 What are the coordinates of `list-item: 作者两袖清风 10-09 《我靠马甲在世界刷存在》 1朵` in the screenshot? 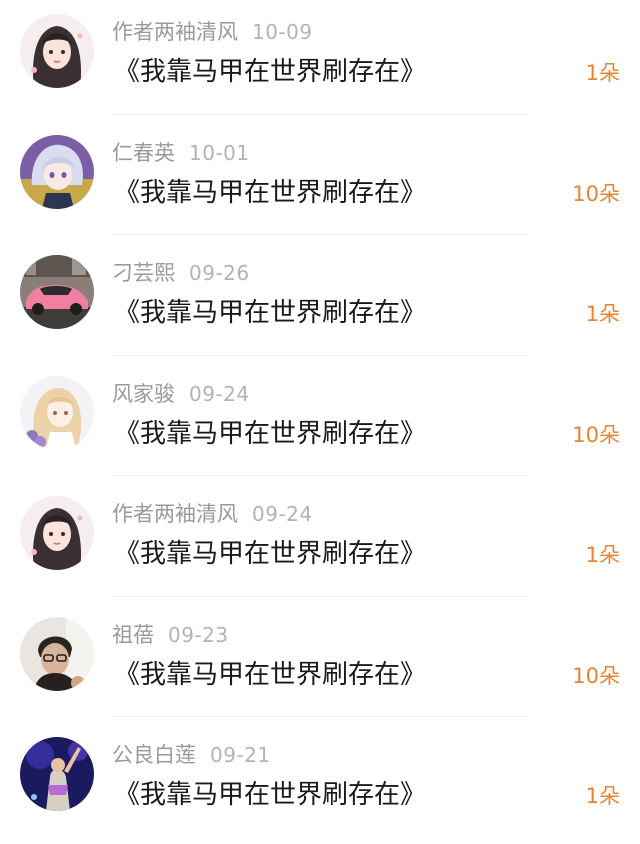 It's located at (320, 60).